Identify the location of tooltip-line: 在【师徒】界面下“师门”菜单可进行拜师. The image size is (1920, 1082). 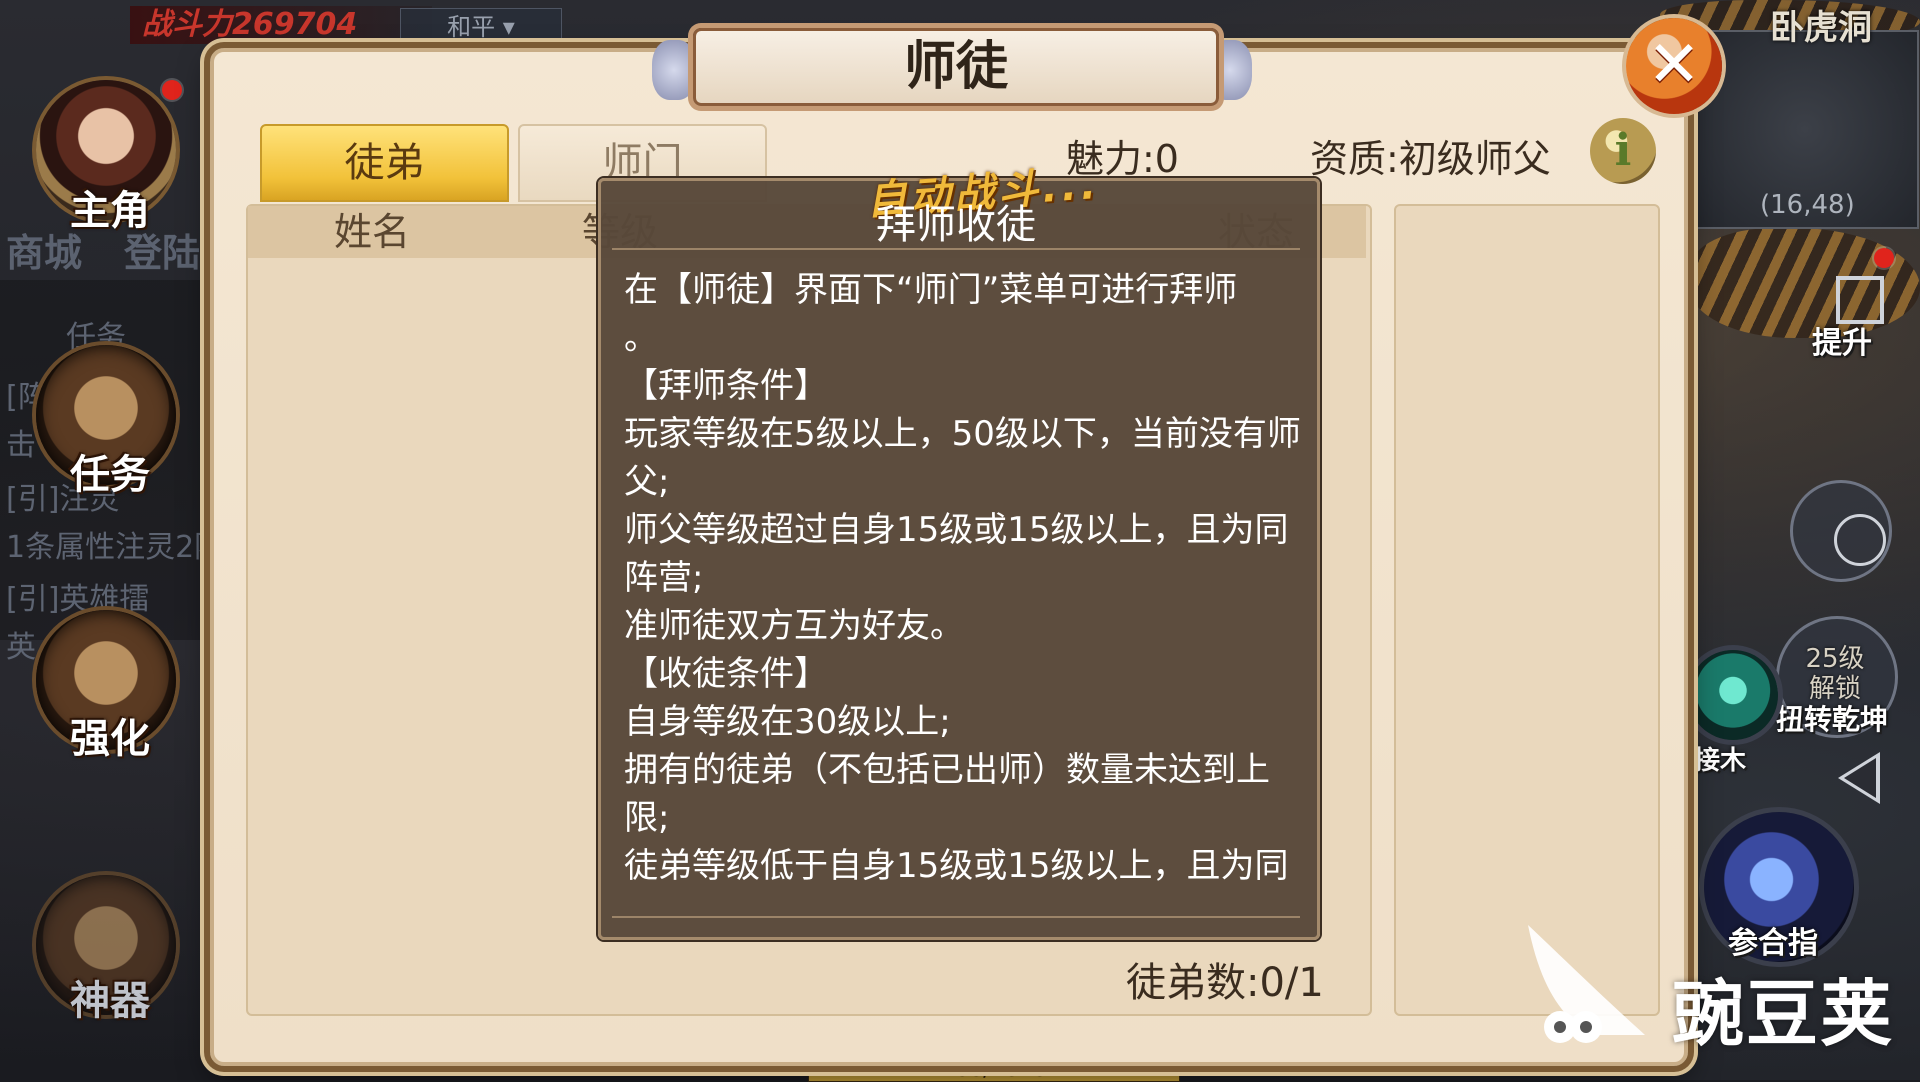
(931, 290).